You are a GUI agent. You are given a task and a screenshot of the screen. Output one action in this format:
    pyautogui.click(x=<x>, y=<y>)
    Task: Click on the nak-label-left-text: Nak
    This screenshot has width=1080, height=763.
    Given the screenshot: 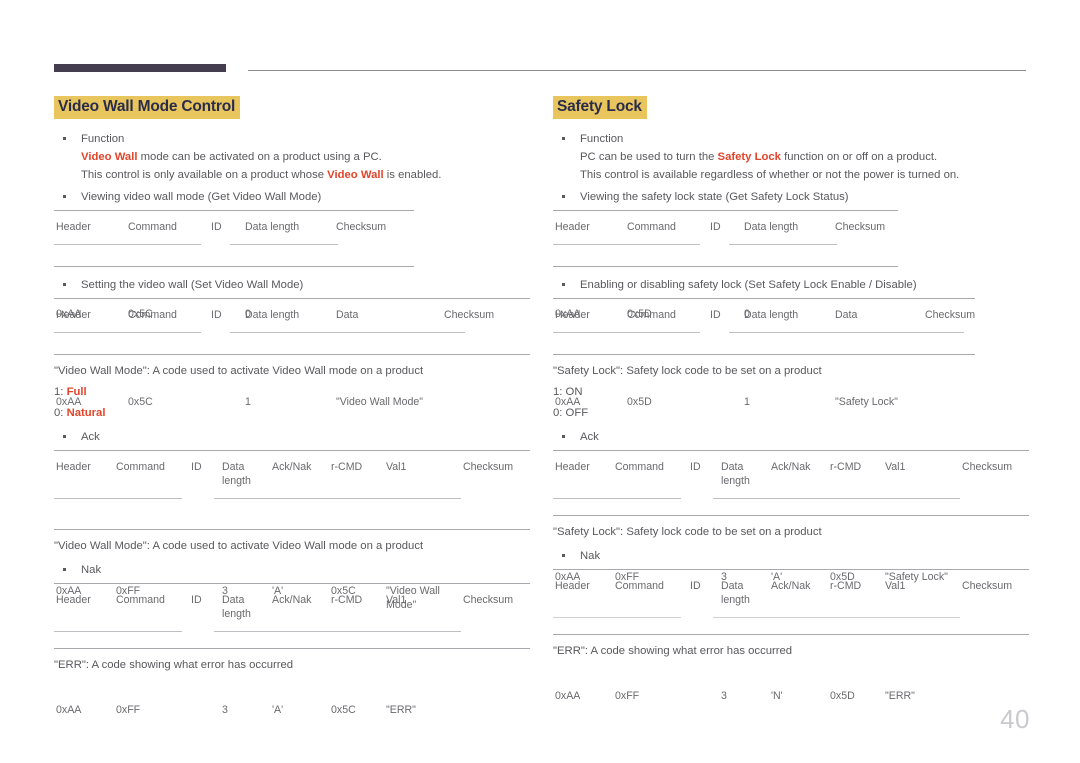 What is the action you would take?
    pyautogui.click(x=91, y=569)
    